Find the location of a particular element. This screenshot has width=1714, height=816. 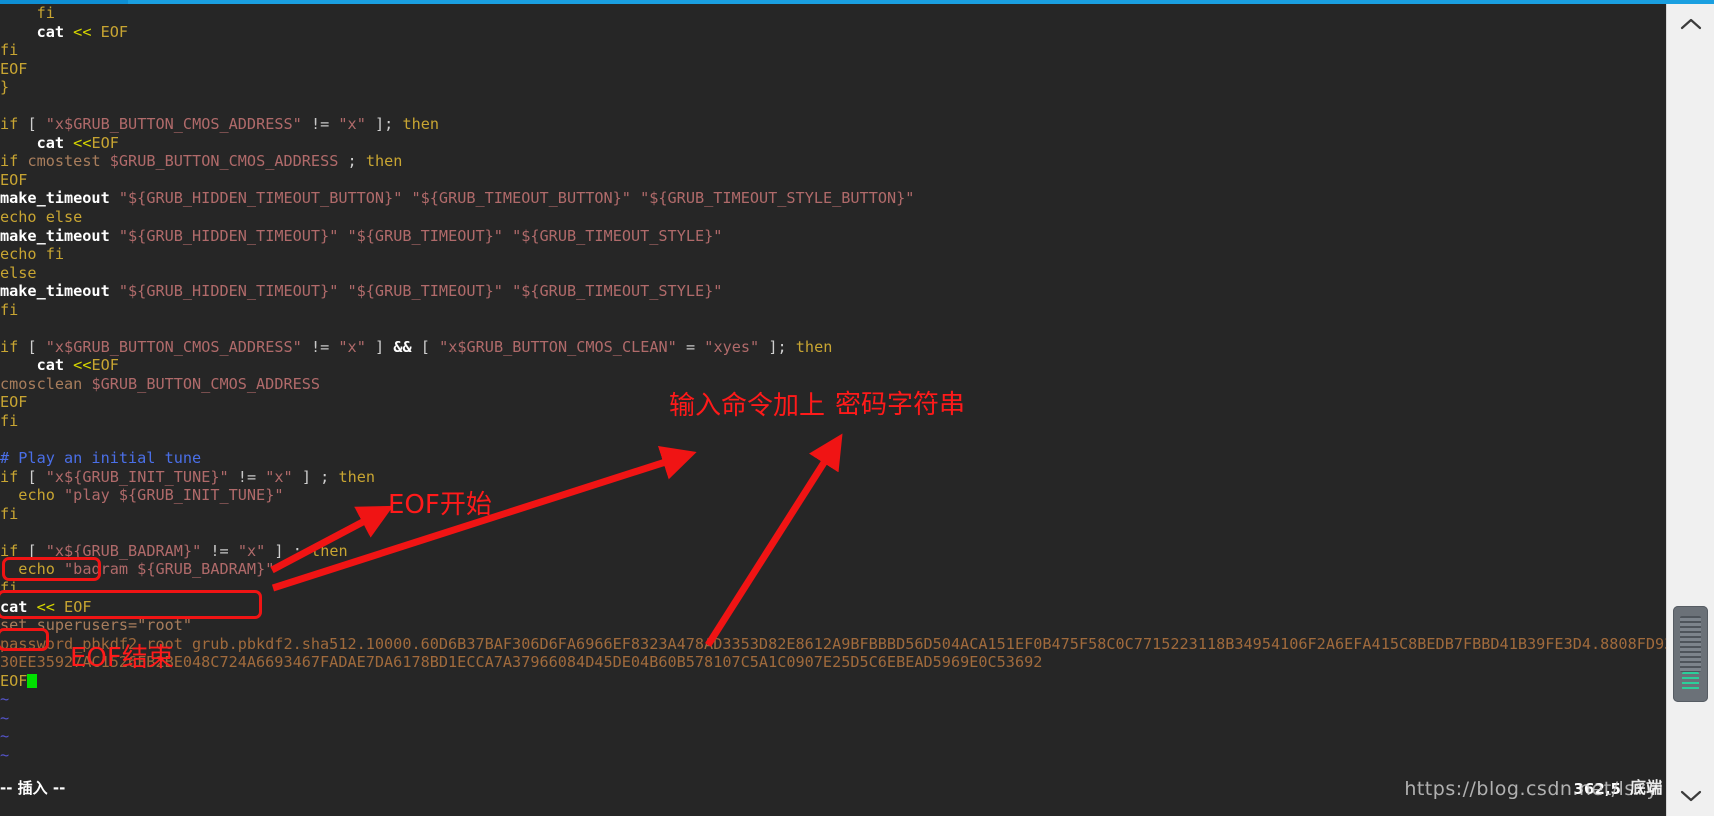

code-token: << is located at coordinates (45, 606).